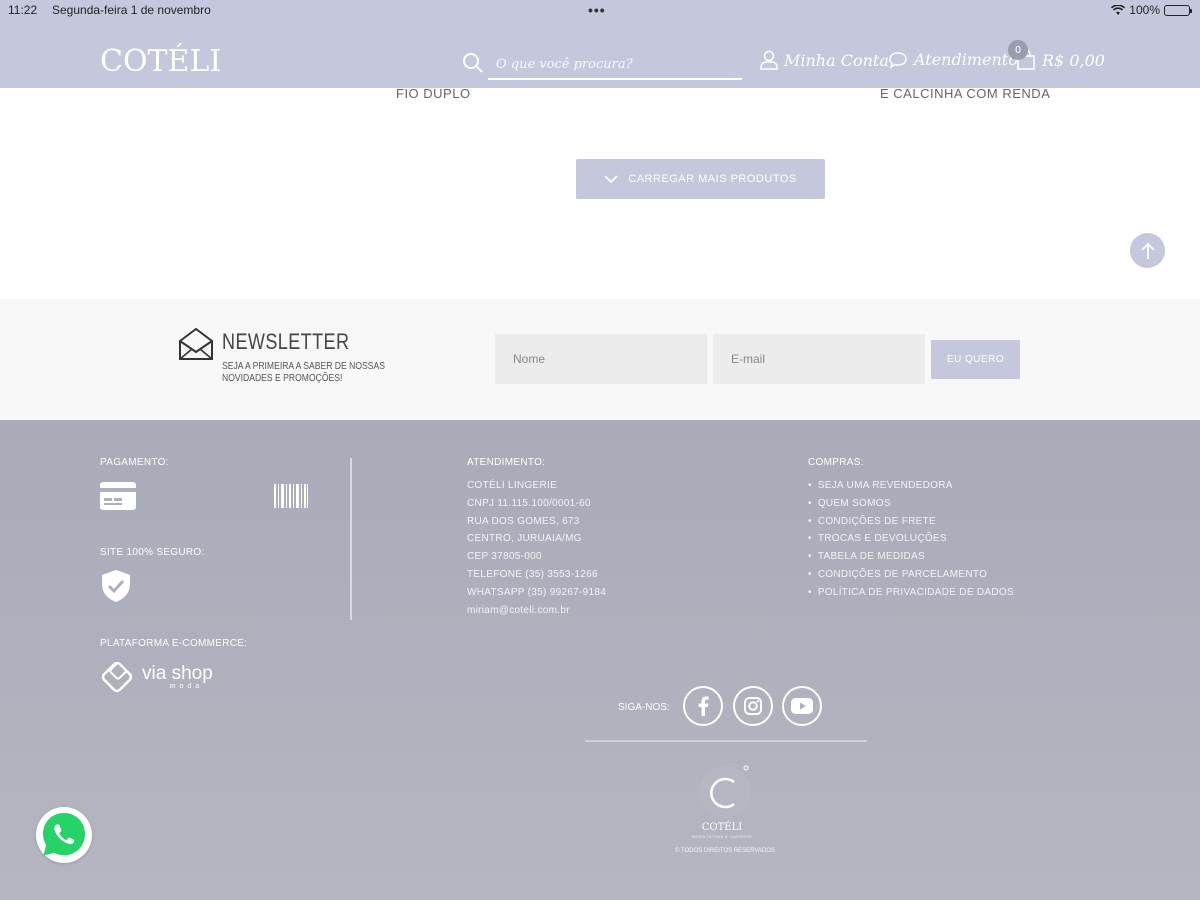 The width and height of the screenshot is (1200, 900). What do you see at coordinates (131, 10) in the screenshot?
I see `status-date: Segunda-feira 1 de novembro` at bounding box center [131, 10].